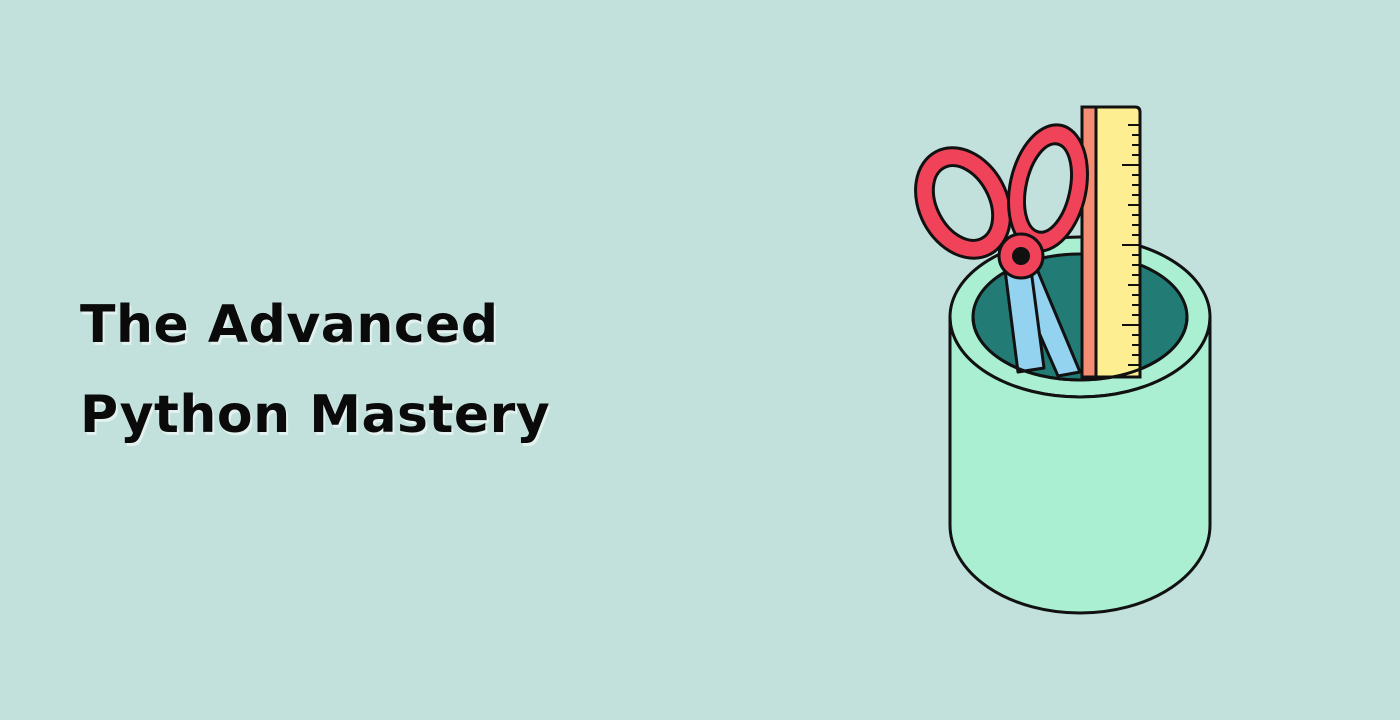 This screenshot has height=720, width=1400. Describe the element at coordinates (1111, 242) in the screenshot. I see `ruler-icon` at that location.